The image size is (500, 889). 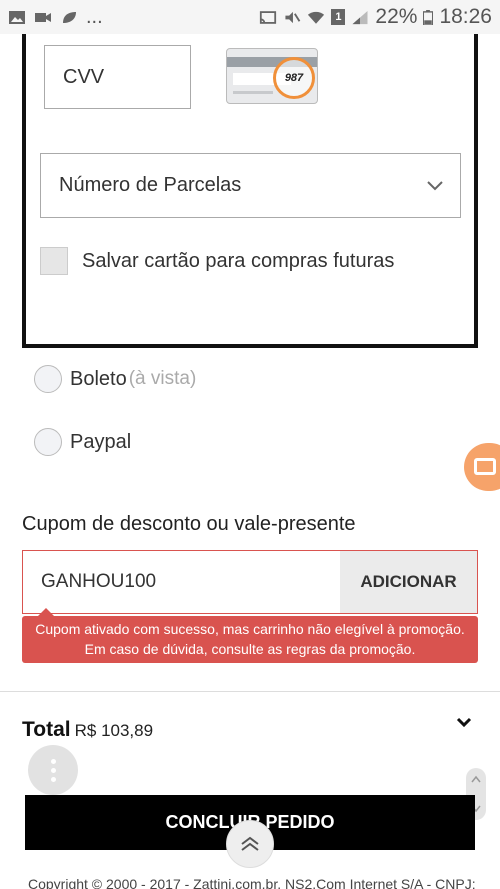 What do you see at coordinates (189, 524) in the screenshot?
I see `coupon-title: Cupom de desconto ou vale-presente` at bounding box center [189, 524].